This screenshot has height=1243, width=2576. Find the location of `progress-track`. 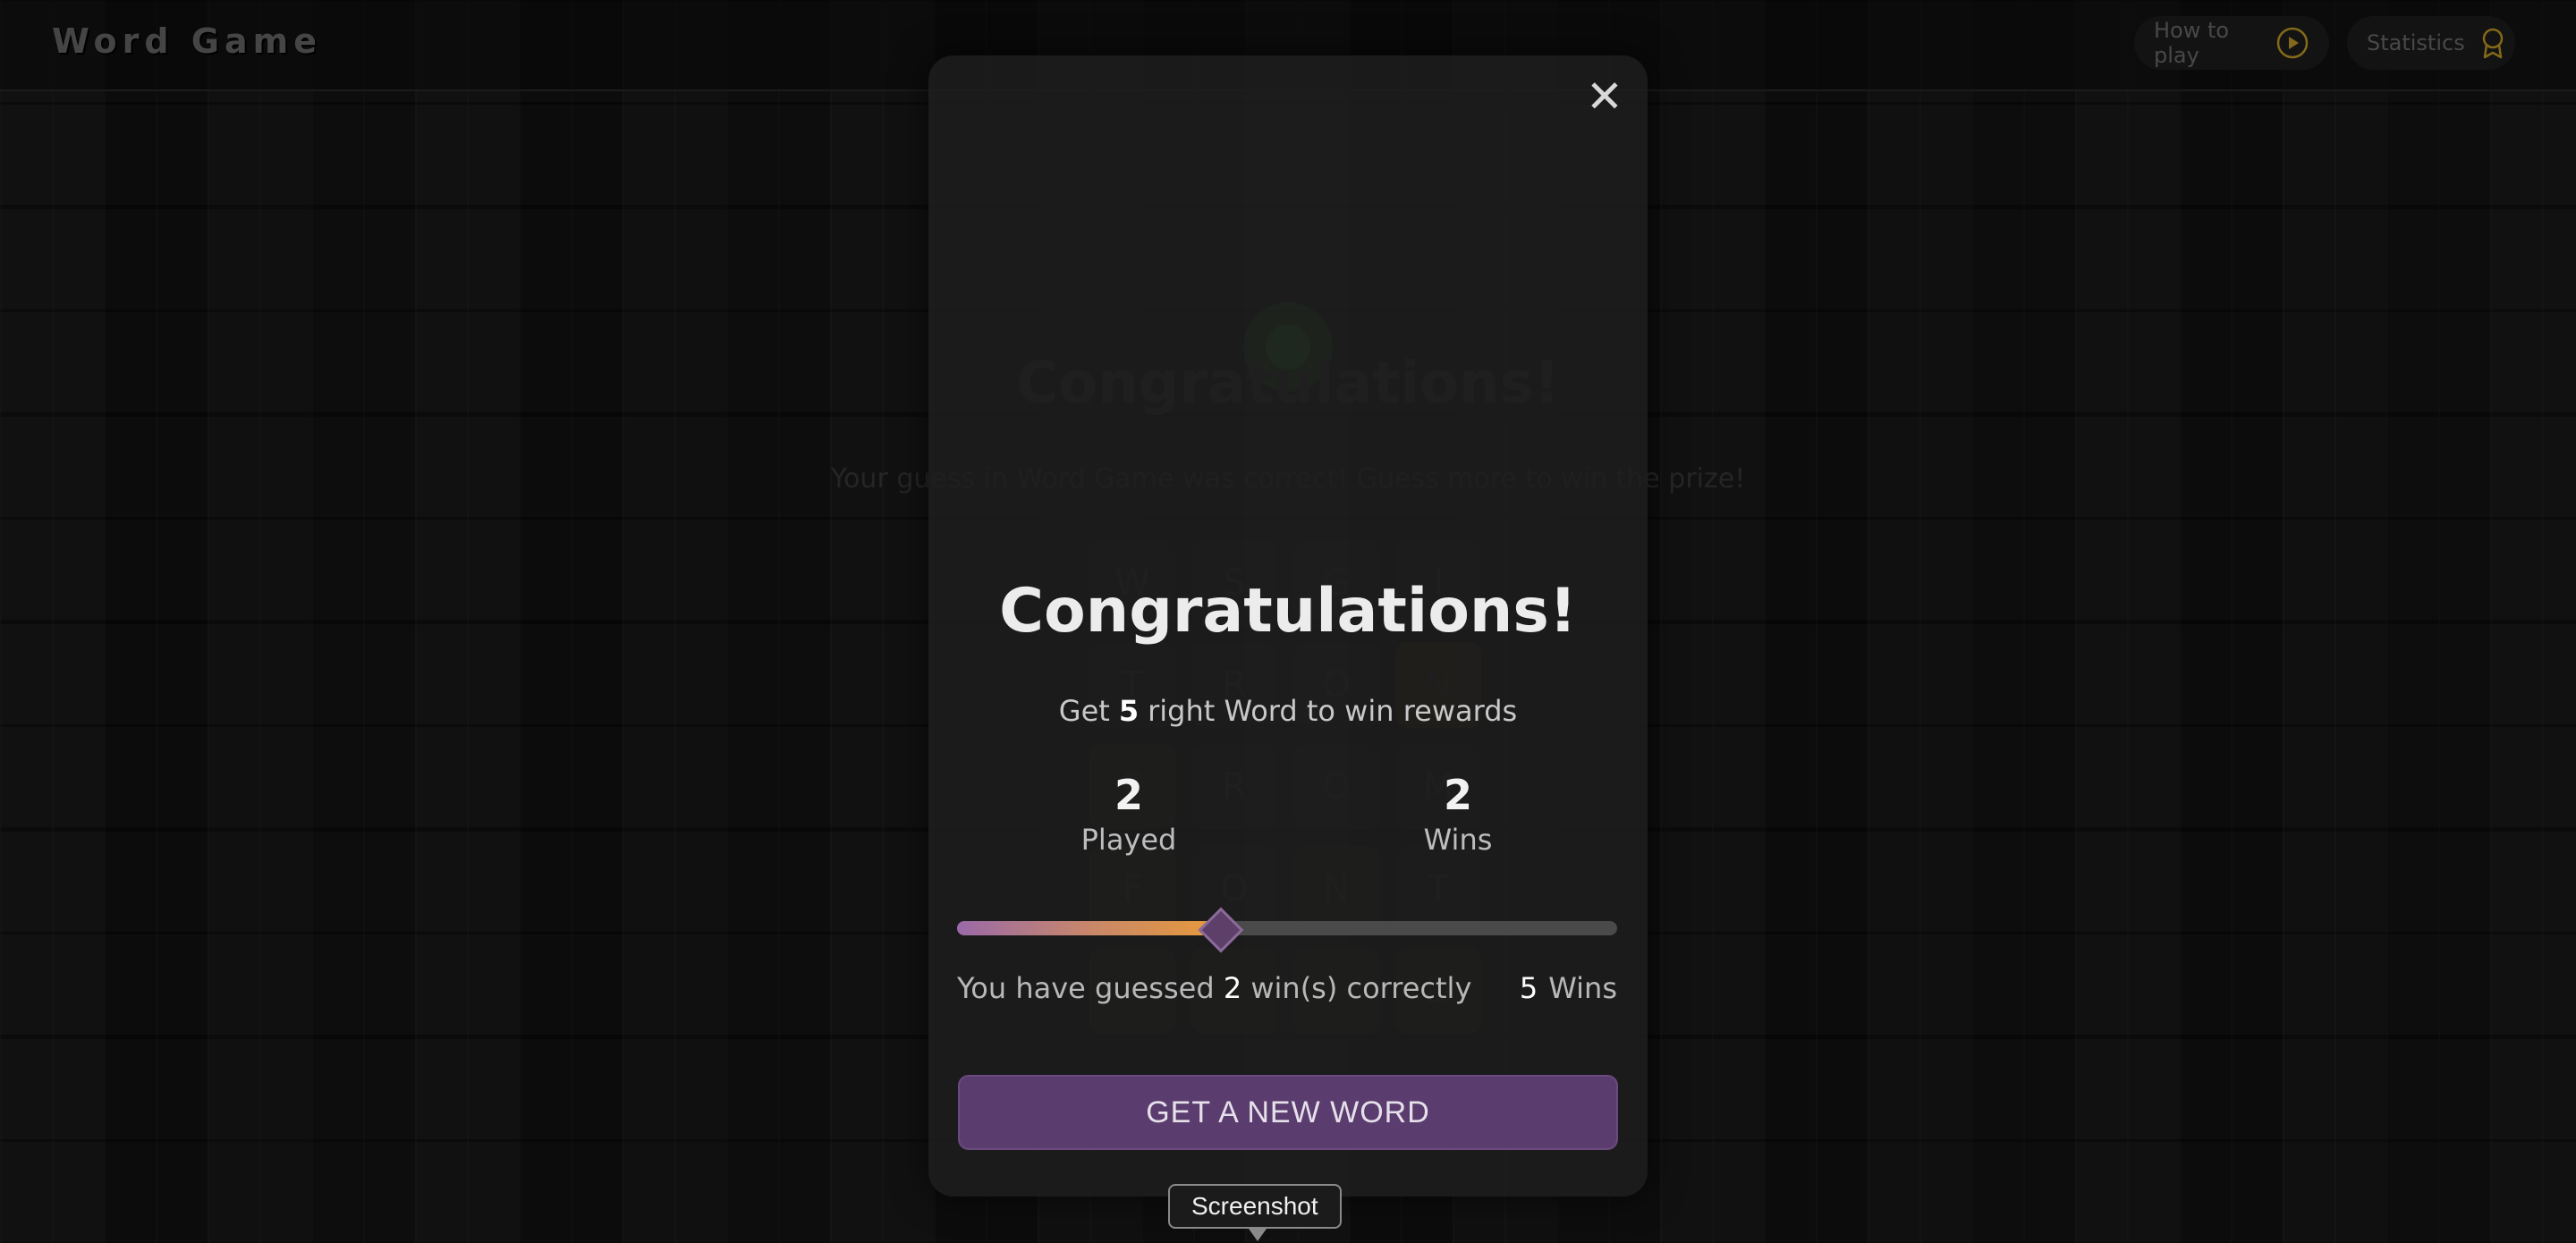

progress-track is located at coordinates (1287, 928).